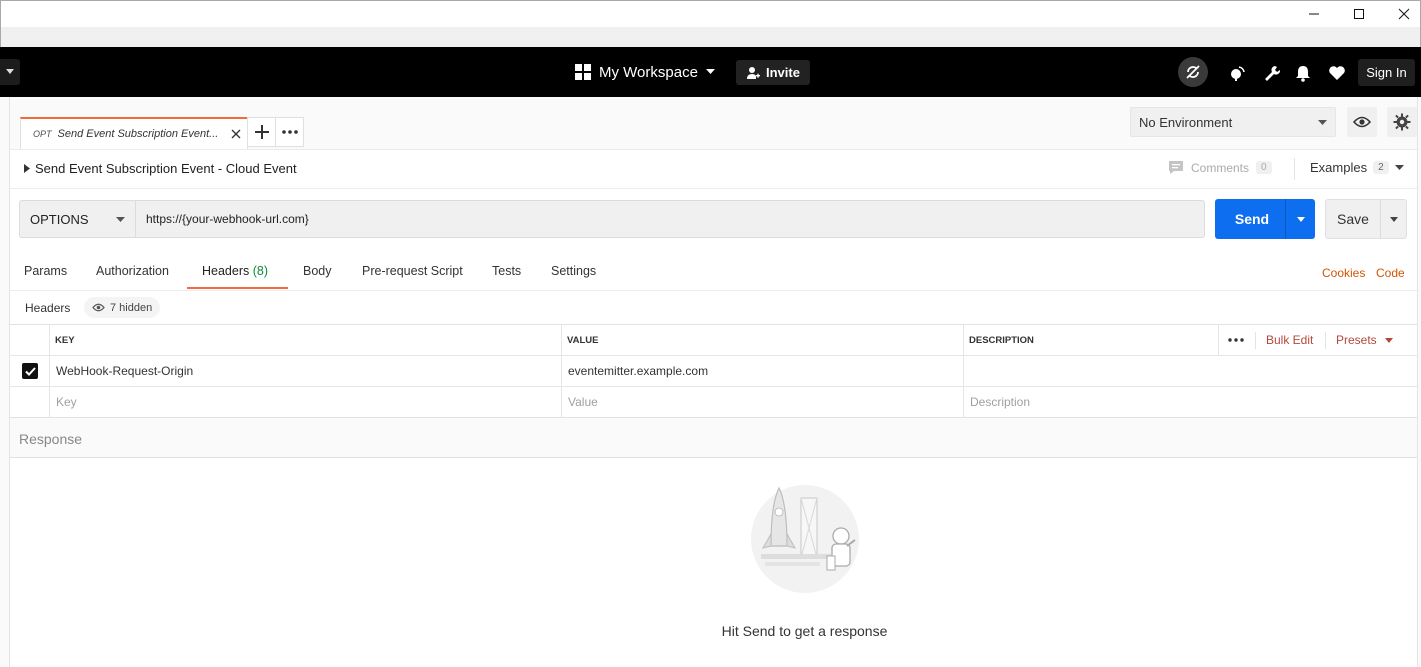  Describe the element at coordinates (1359, 14) in the screenshot. I see `maximize-icon` at that location.